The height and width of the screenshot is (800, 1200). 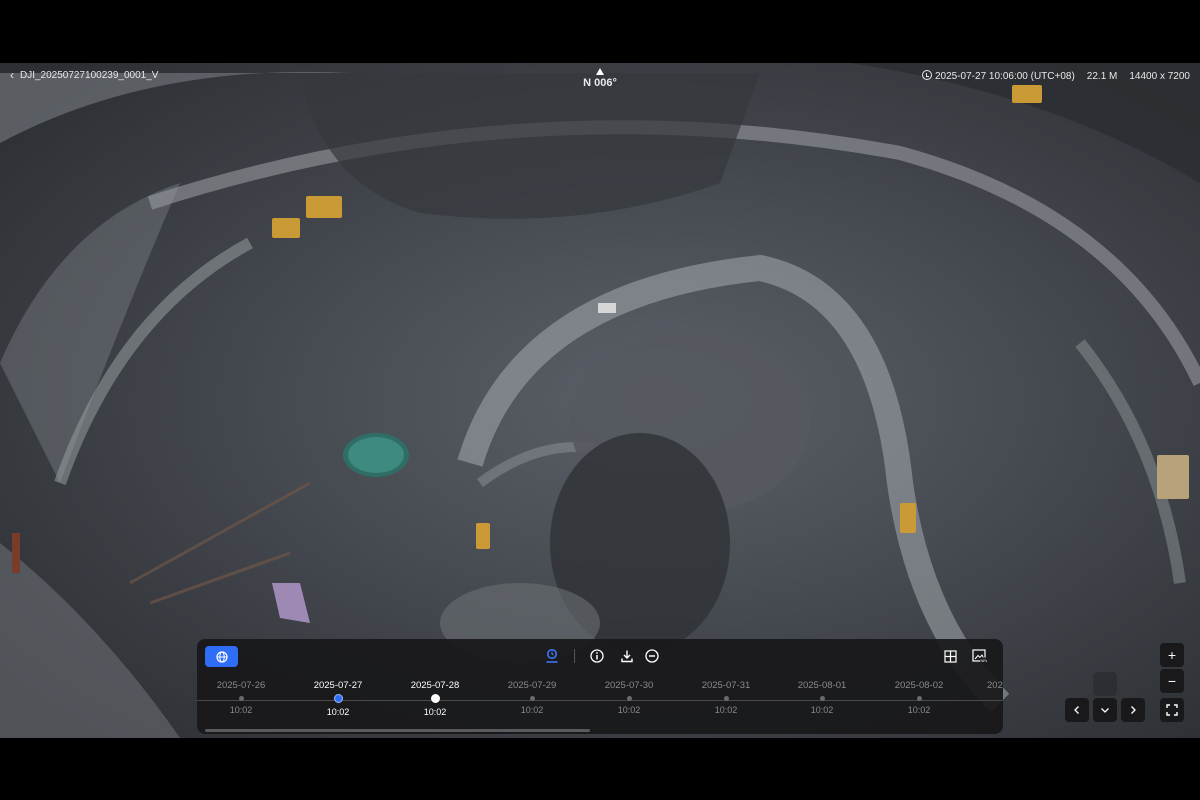 I want to click on north-arrow-icon, so click(x=600, y=71).